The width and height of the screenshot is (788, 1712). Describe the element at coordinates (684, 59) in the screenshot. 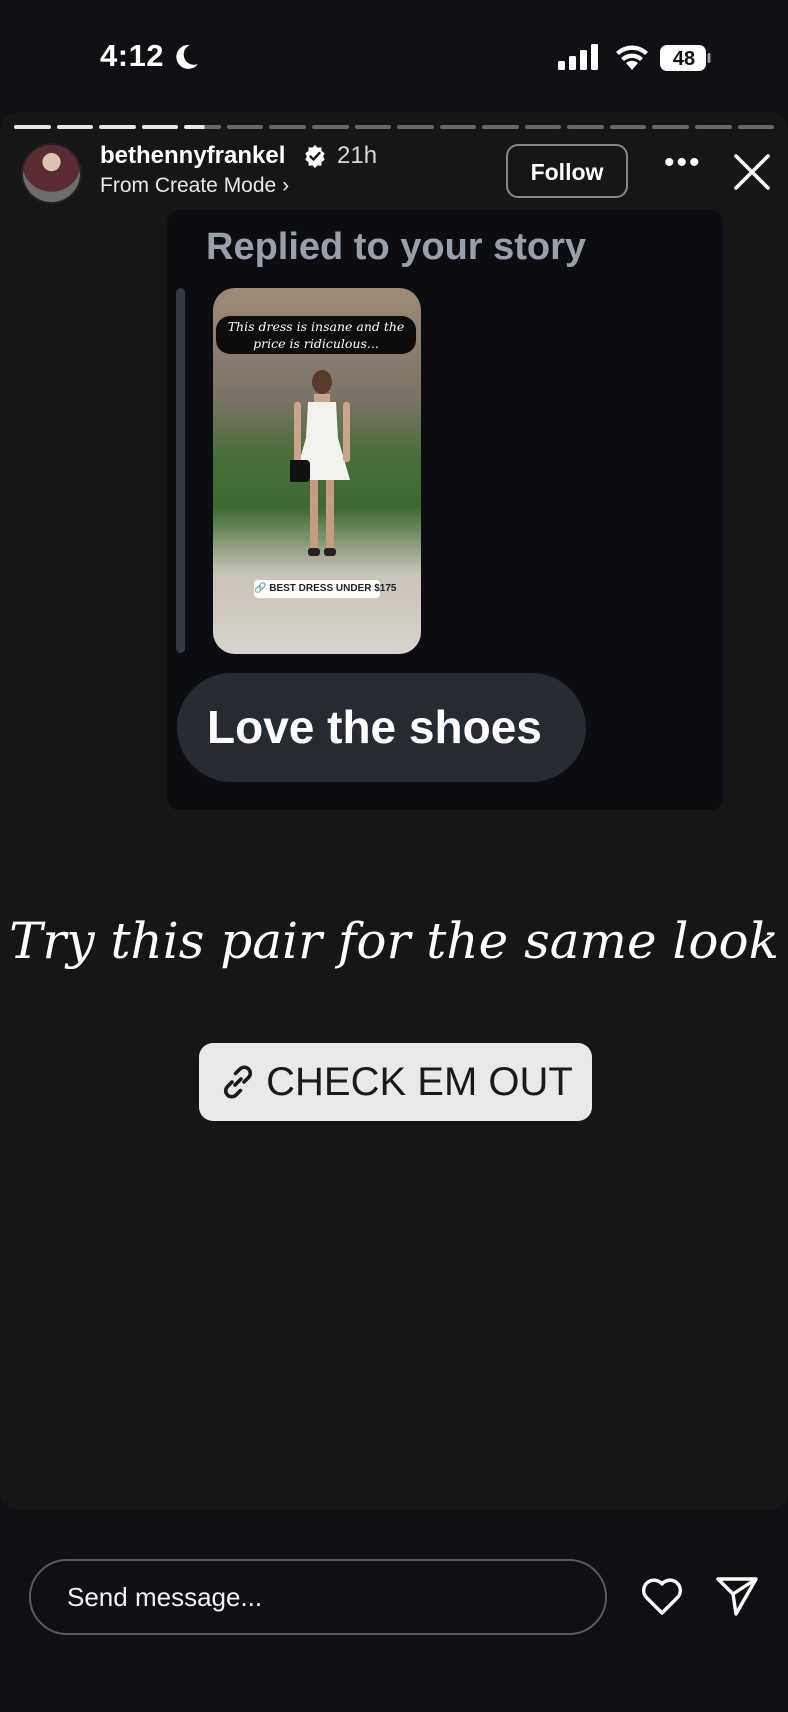

I see `battery-level: 48` at that location.